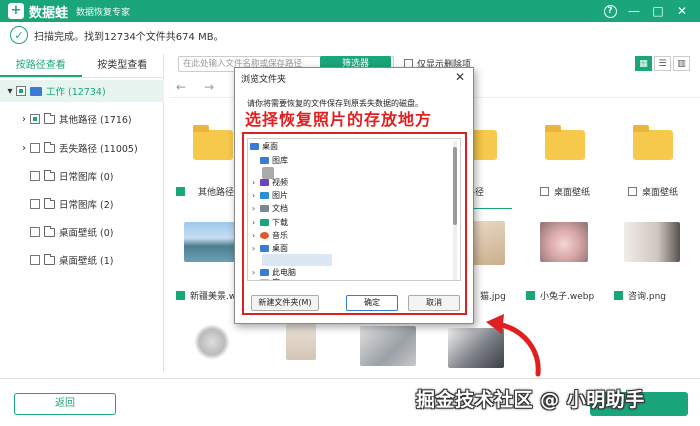 This screenshot has width=700, height=426. What do you see at coordinates (488, 243) in the screenshot?
I see `cat-thumbnail` at bounding box center [488, 243].